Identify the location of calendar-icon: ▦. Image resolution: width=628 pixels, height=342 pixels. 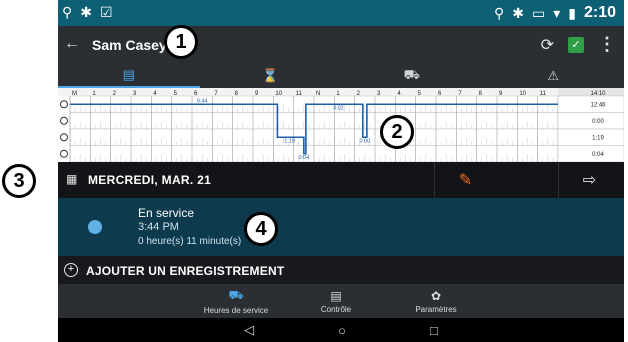
(71, 179).